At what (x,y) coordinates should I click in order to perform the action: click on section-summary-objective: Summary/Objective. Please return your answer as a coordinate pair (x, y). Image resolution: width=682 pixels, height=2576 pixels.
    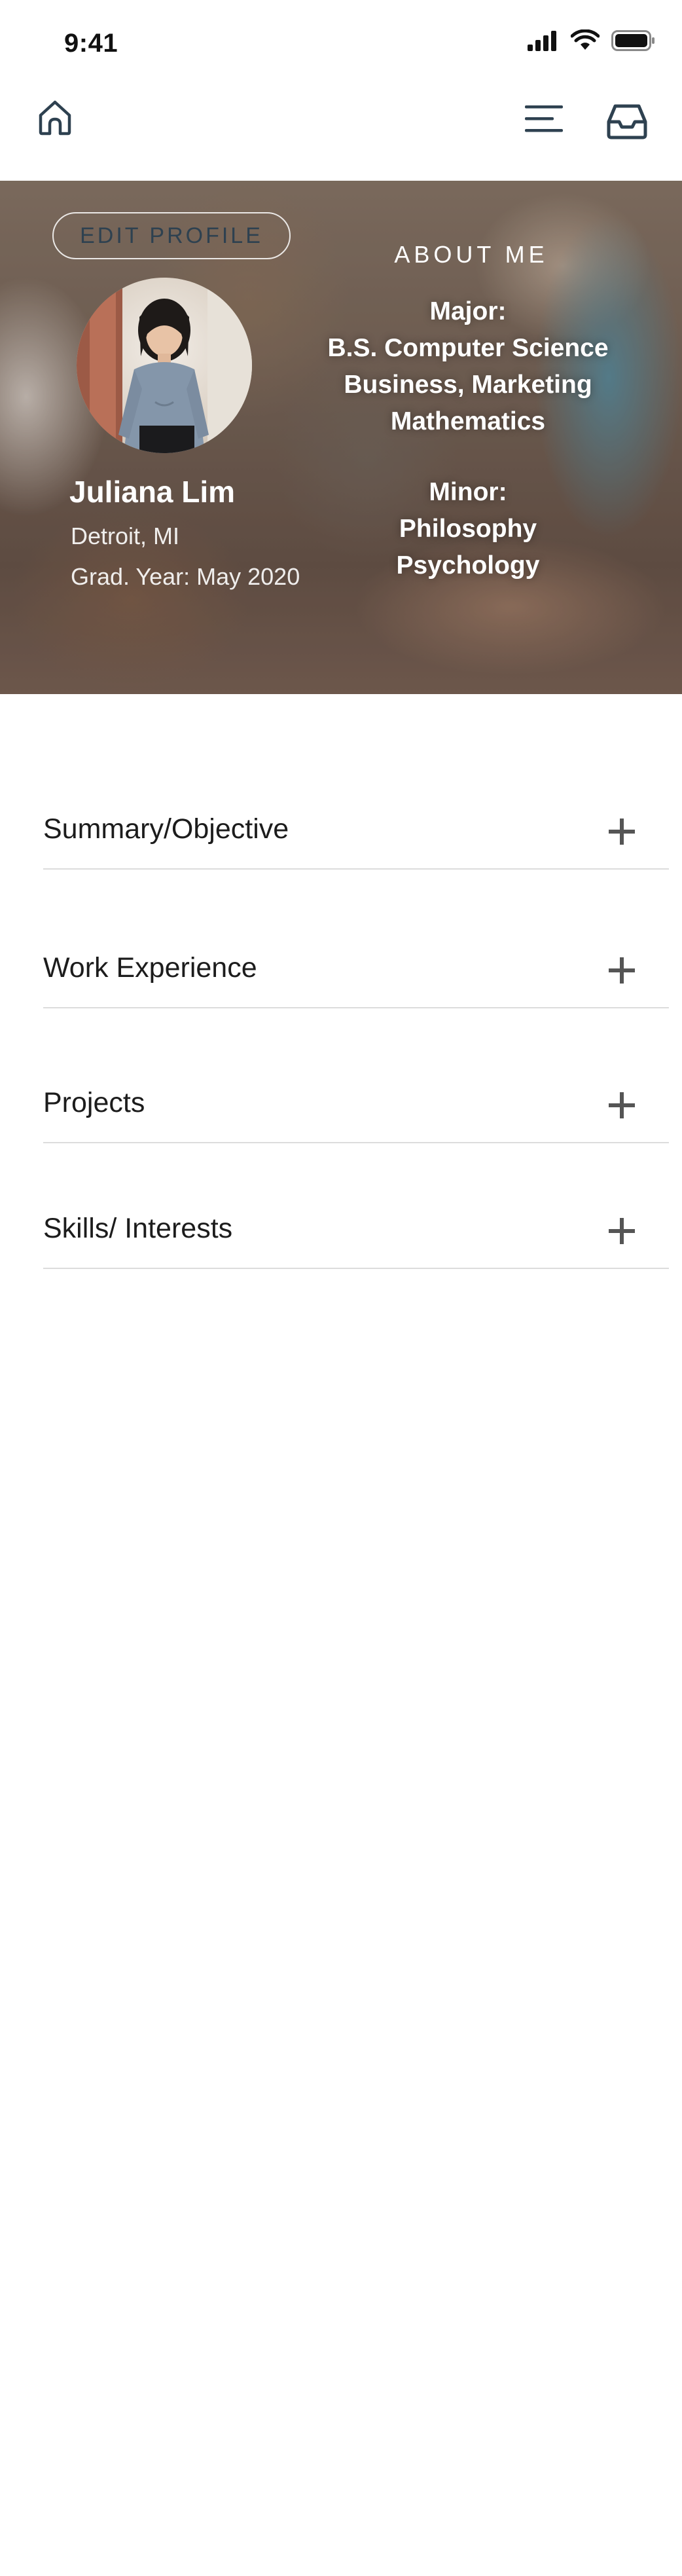
    Looking at the image, I should click on (356, 839).